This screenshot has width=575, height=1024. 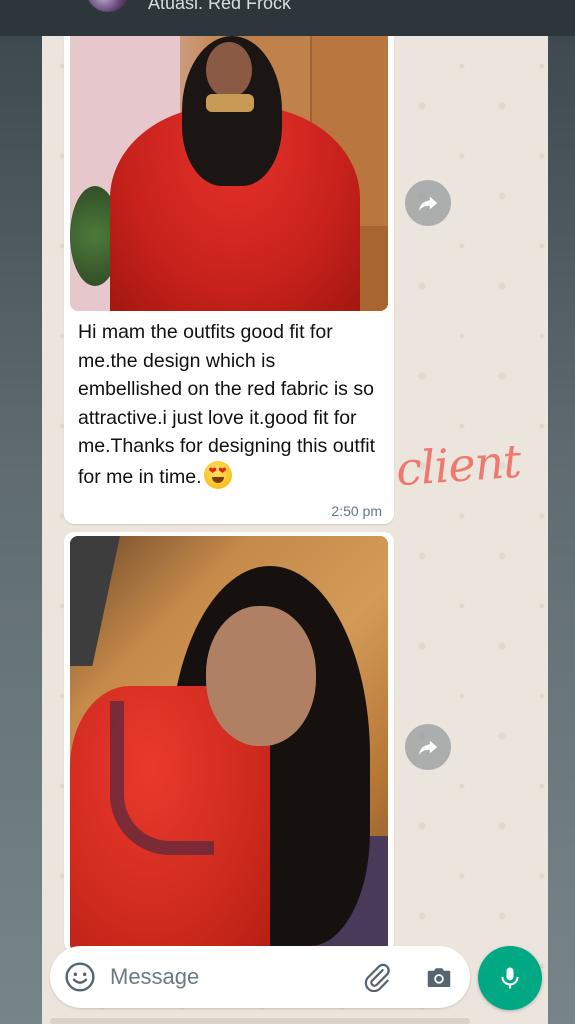 I want to click on message-composer, so click(x=260, y=977).